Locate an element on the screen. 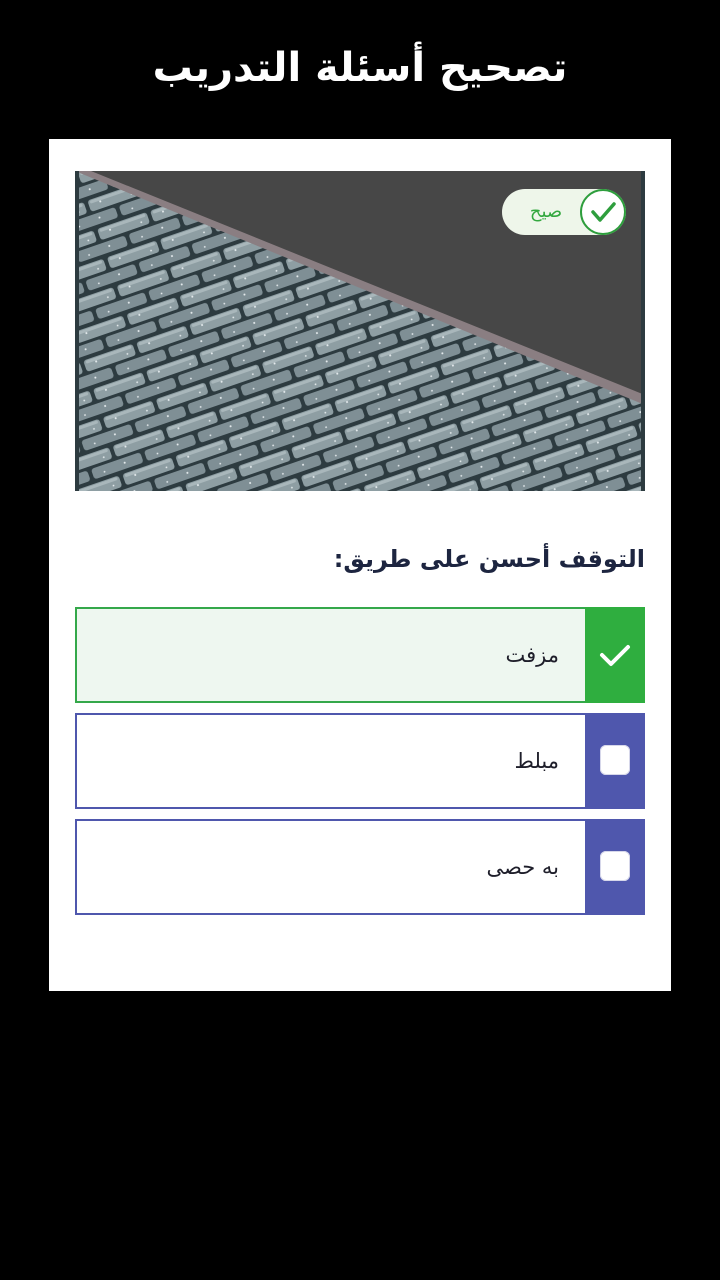 This screenshot has height=1280, width=720. checkmark-icon is located at coordinates (615, 655).